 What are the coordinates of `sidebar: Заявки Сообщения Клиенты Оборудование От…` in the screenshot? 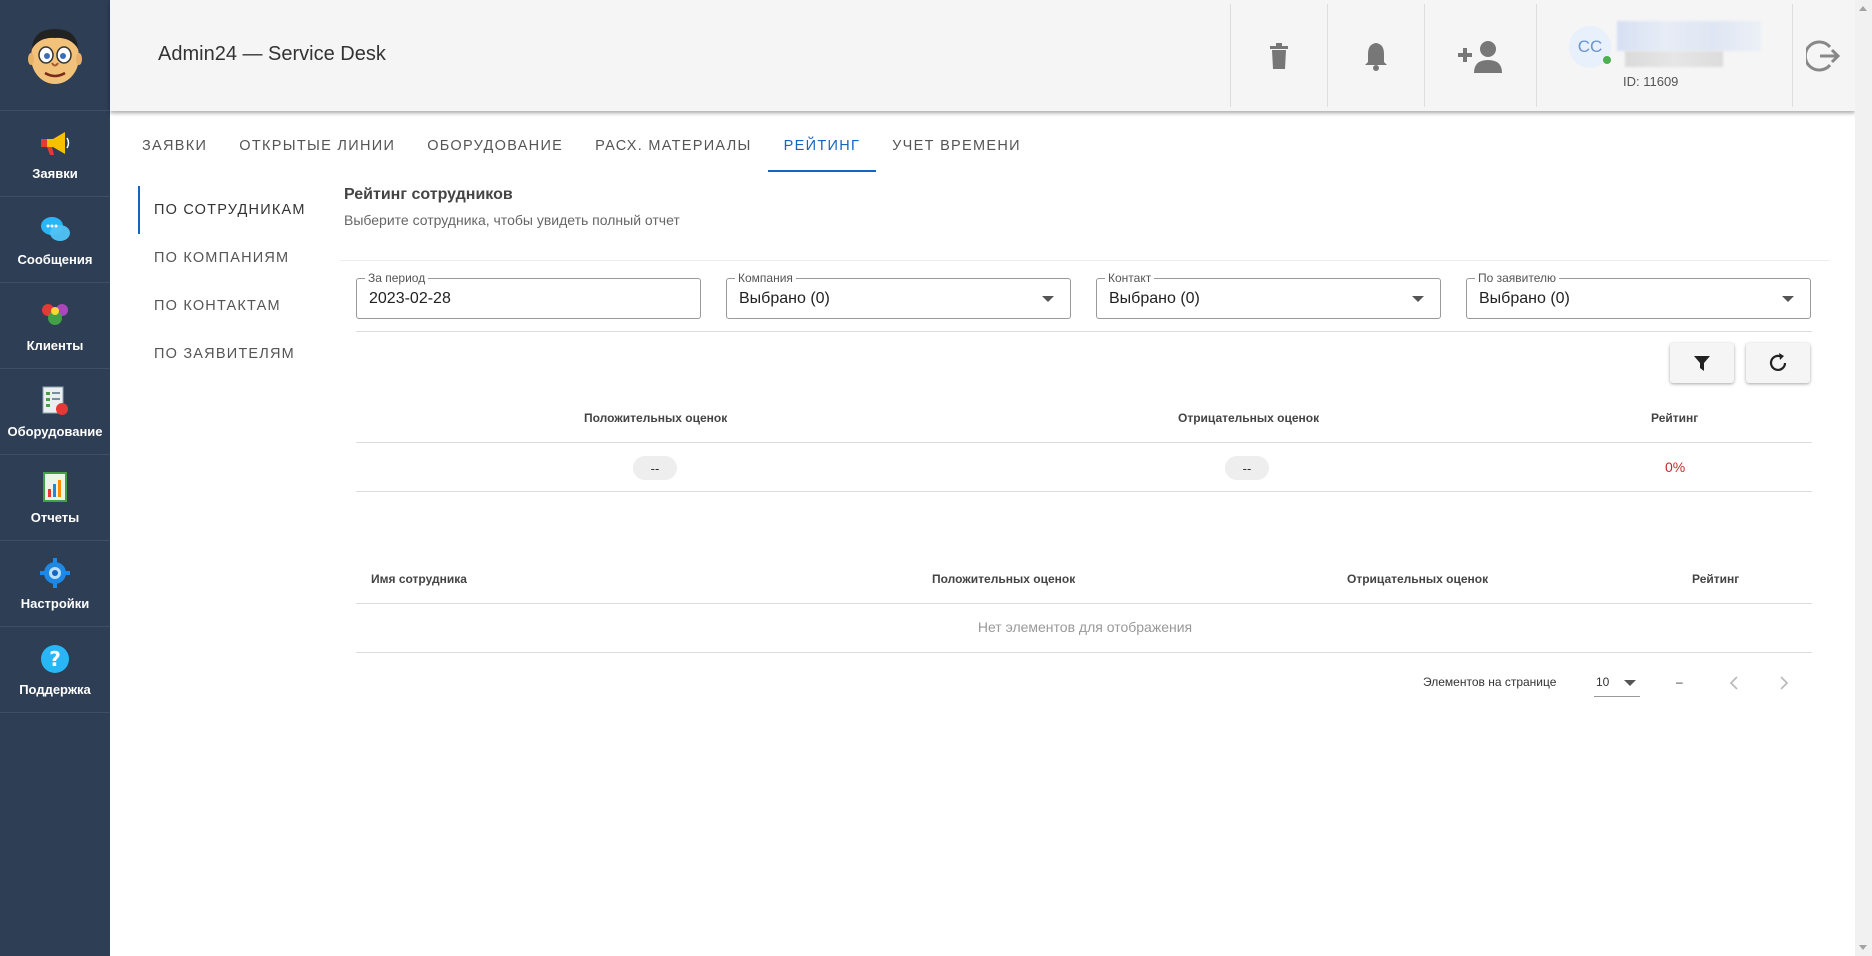 It's located at (55, 478).